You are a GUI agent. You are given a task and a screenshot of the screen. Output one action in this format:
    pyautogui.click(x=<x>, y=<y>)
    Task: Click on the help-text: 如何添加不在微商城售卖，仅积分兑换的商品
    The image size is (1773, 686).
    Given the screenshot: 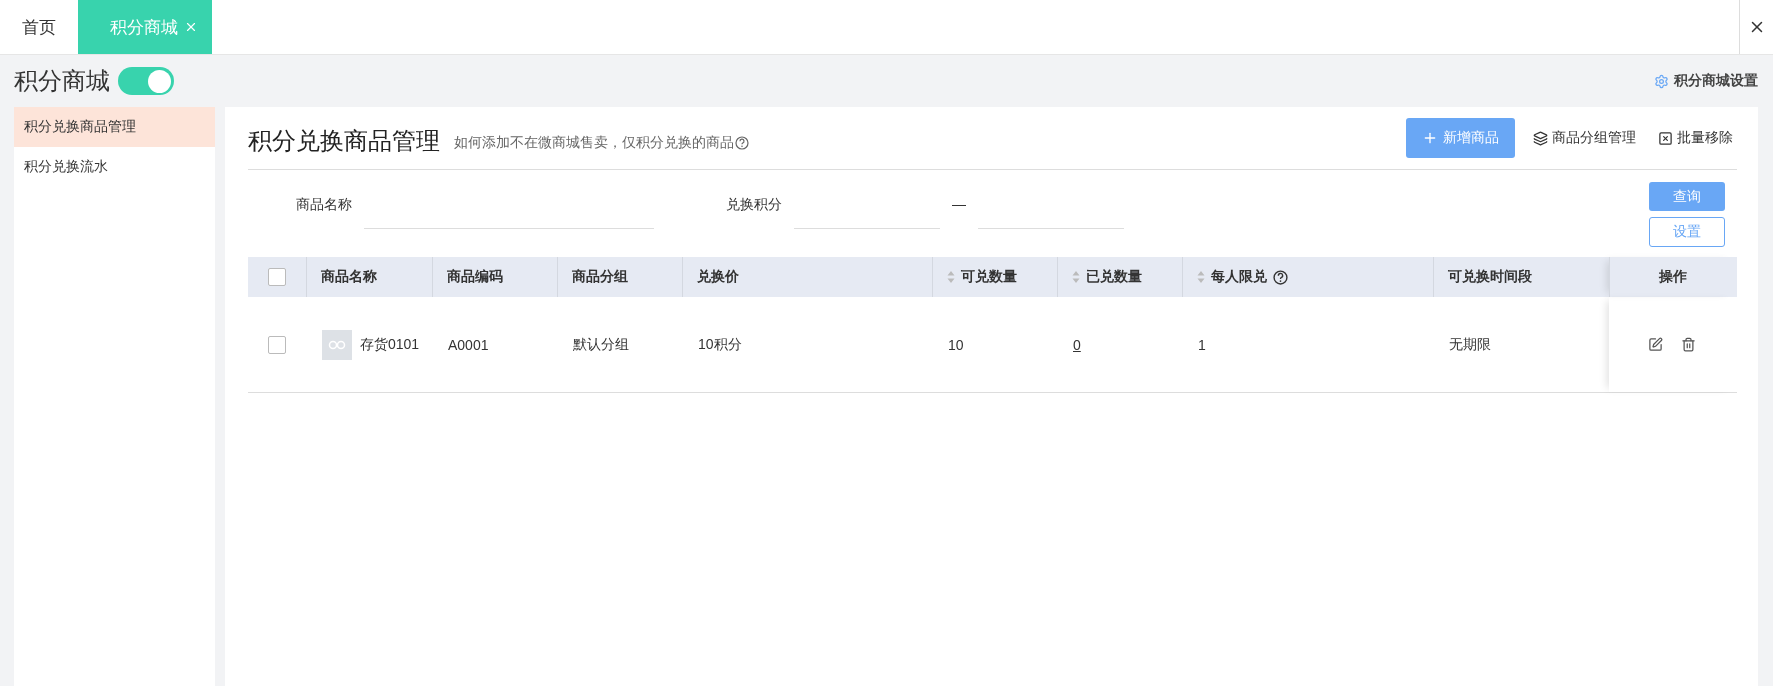 What is the action you would take?
    pyautogui.click(x=594, y=143)
    